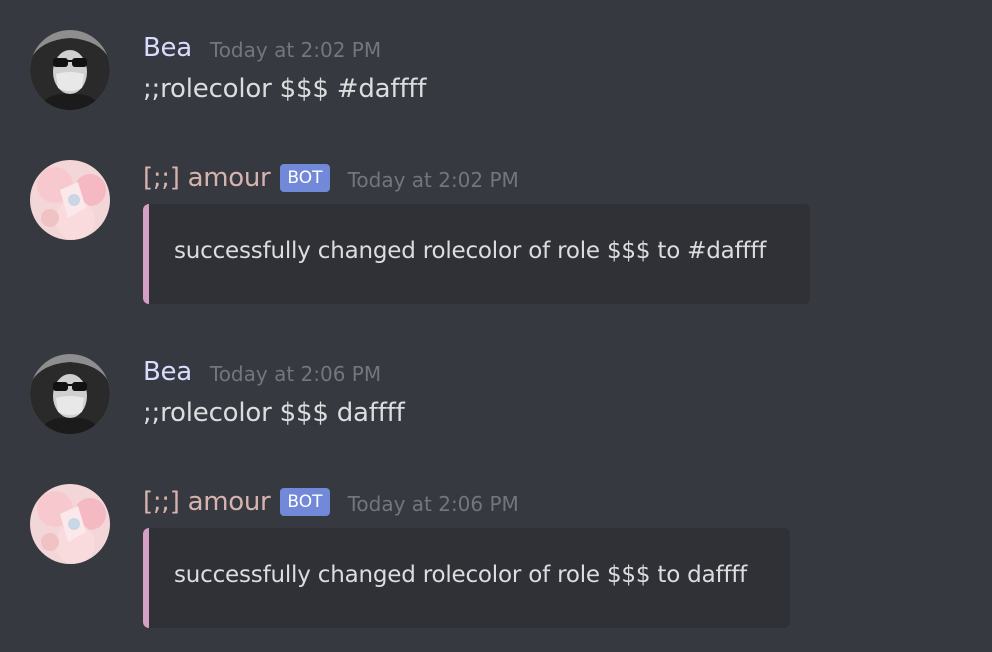  Describe the element at coordinates (274, 413) in the screenshot. I see `message-text: ;;rolecolor $$$ daffff` at that location.